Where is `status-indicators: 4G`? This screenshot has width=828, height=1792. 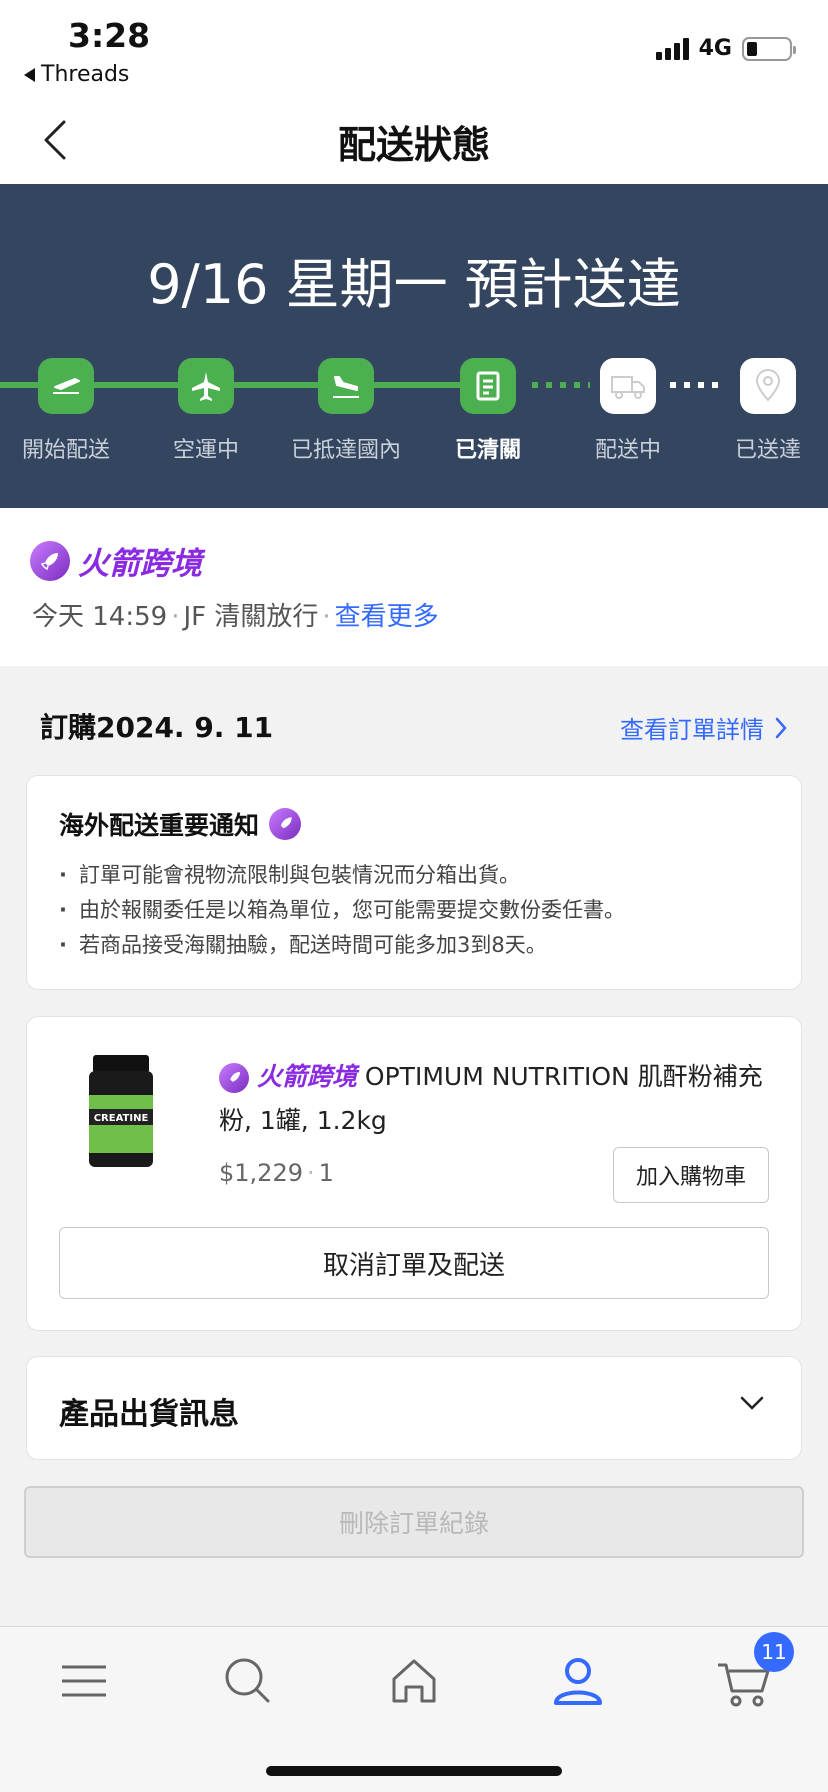
status-indicators: 4G is located at coordinates (725, 48).